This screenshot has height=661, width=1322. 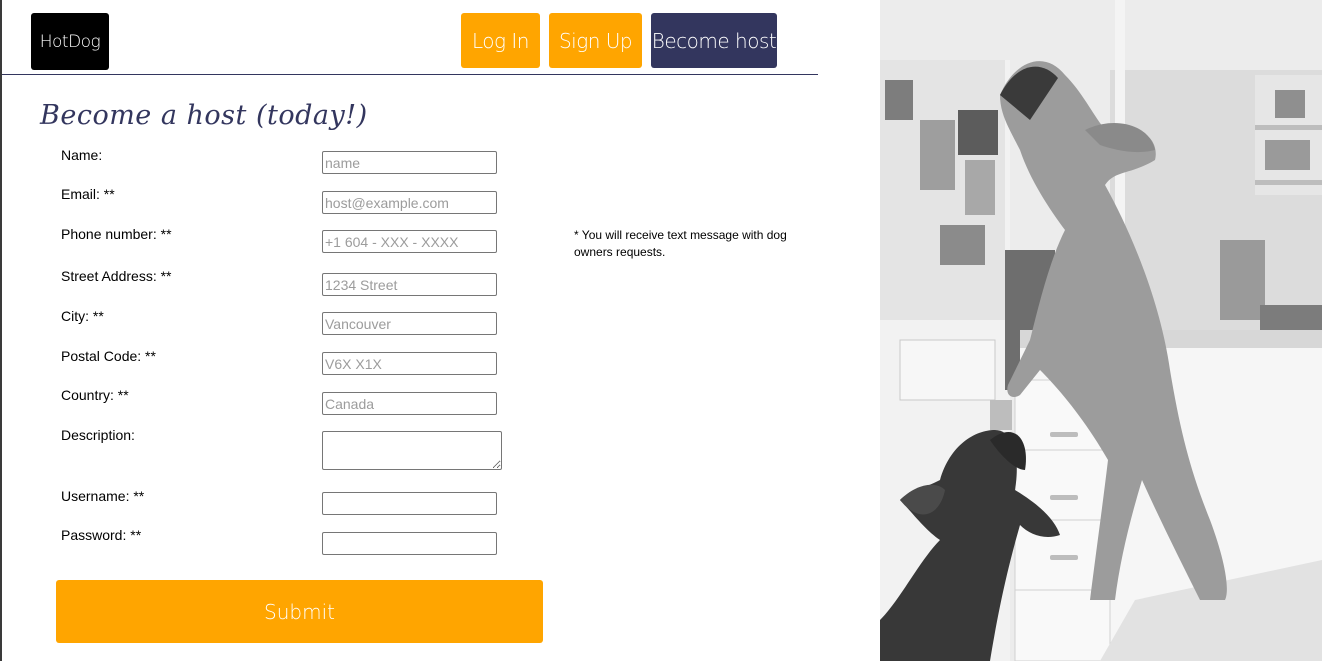 I want to click on submit-button: Submit, so click(x=299, y=611).